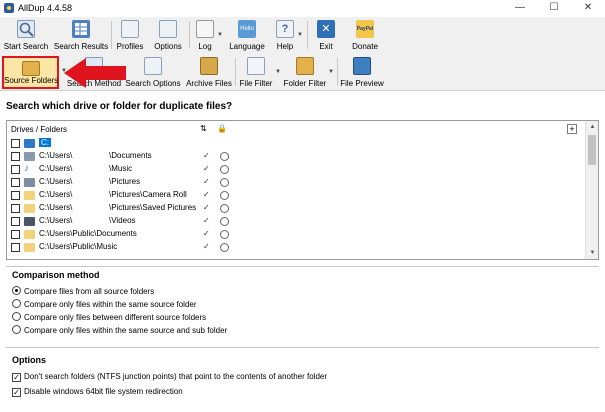 The width and height of the screenshot is (605, 412). Describe the element at coordinates (520, 8) in the screenshot. I see `minimize-button: —` at that location.